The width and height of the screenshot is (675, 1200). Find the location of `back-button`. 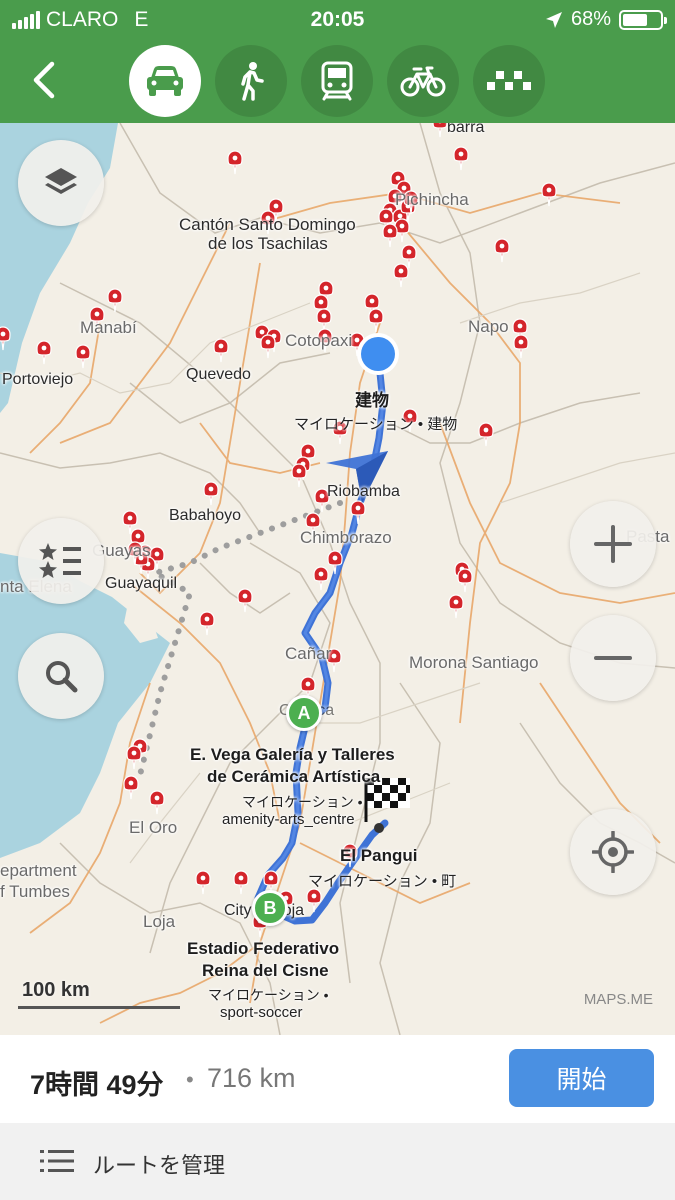

back-button is located at coordinates (44, 80).